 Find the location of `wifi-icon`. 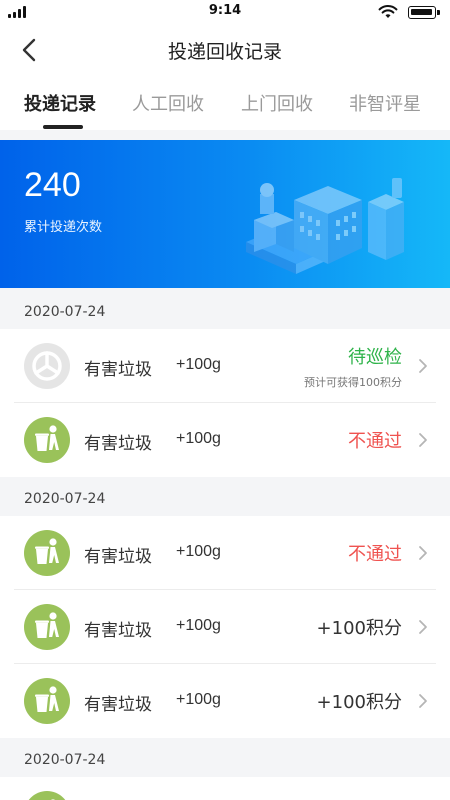

wifi-icon is located at coordinates (388, 11).